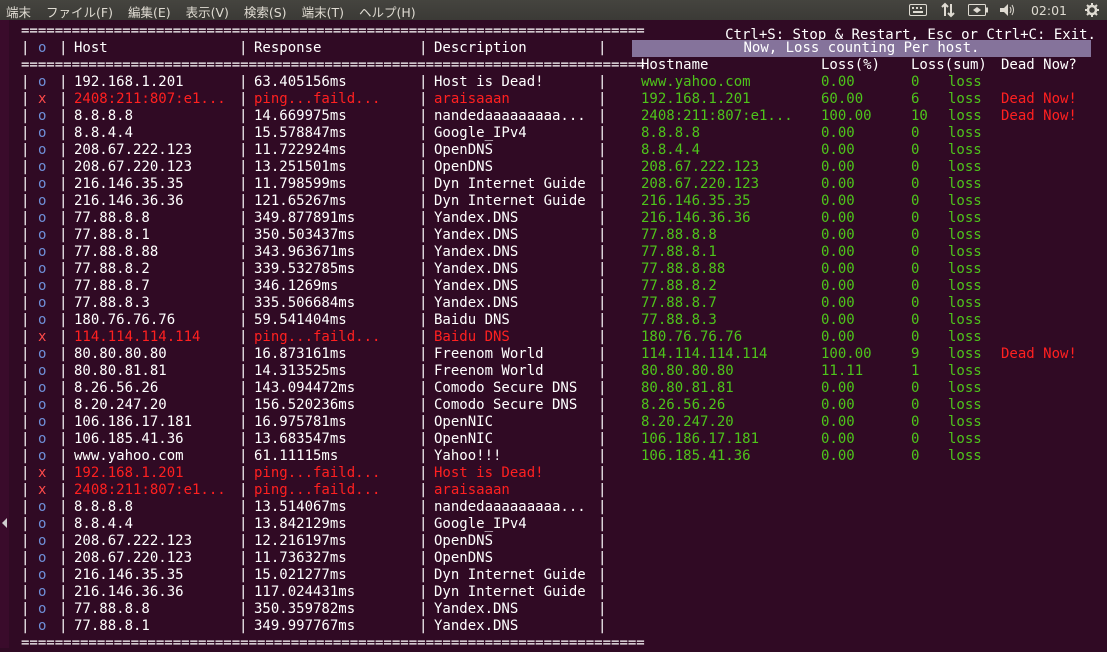 Image resolution: width=1107 pixels, height=652 pixels. Describe the element at coordinates (42, 48) in the screenshot. I see `header-mark: o` at that location.